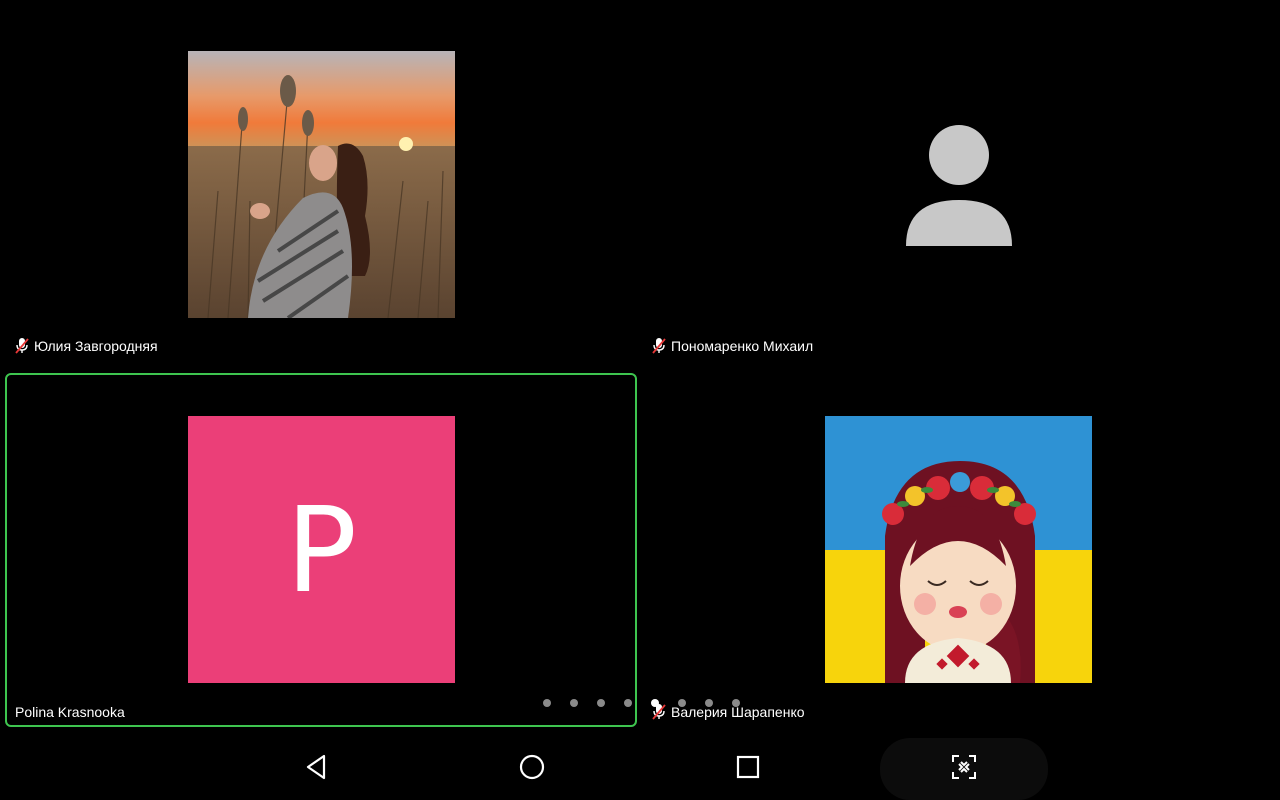  What do you see at coordinates (959, 185) in the screenshot?
I see `default-avatar-icon` at bounding box center [959, 185].